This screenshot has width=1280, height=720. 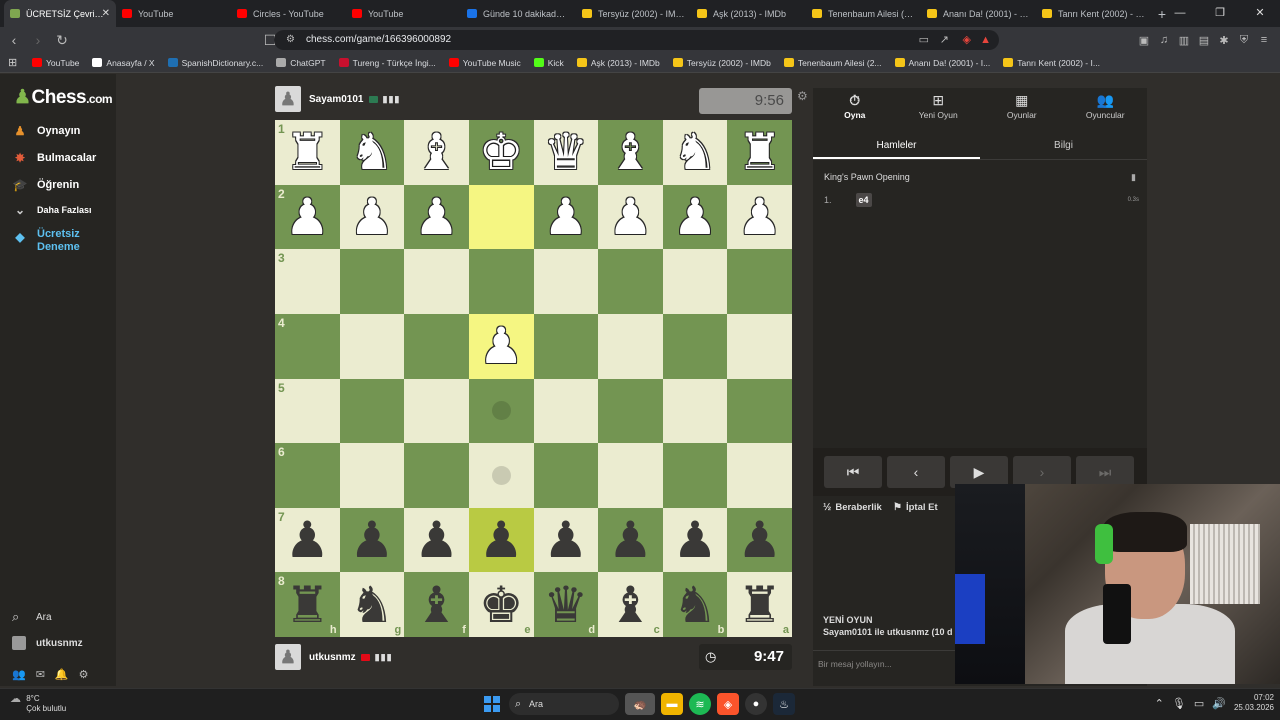 I want to click on board-square: ♞, so click(x=372, y=152).